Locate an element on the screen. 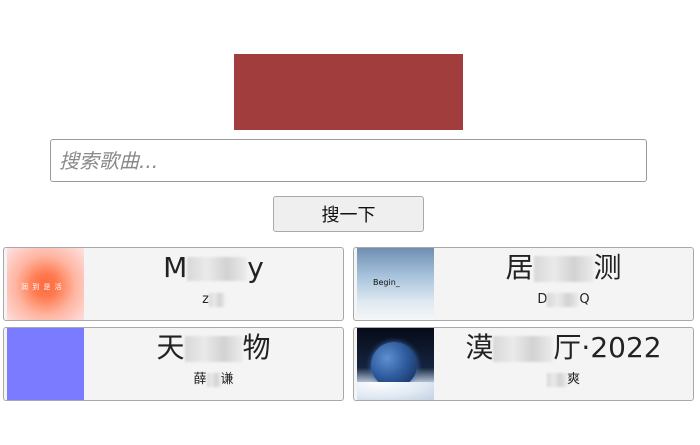 The width and height of the screenshot is (700, 445). song-result-card: 天物 薛谦 is located at coordinates (173, 364).